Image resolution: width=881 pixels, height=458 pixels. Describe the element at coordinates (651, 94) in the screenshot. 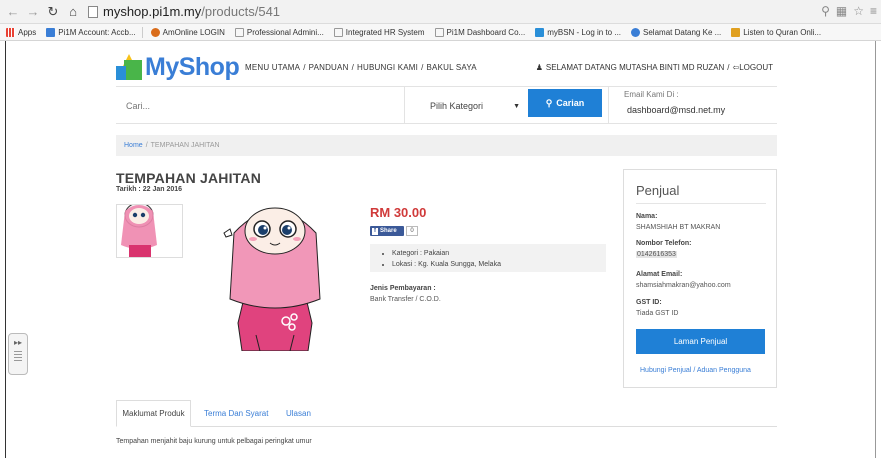

I see `contact-email-label: Email Kami Di :` at that location.